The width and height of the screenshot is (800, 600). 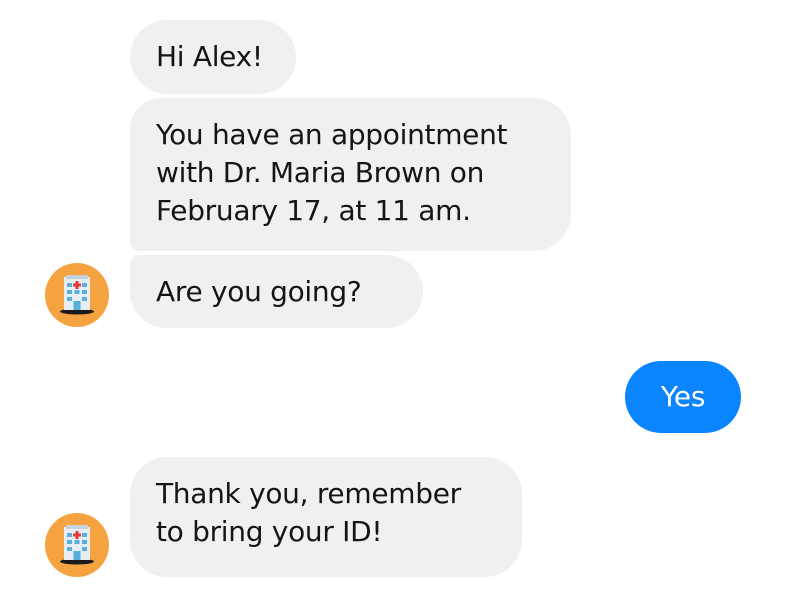 I want to click on bot-message-reminder: Thank you, remember to bring your ID!, so click(x=326, y=517).